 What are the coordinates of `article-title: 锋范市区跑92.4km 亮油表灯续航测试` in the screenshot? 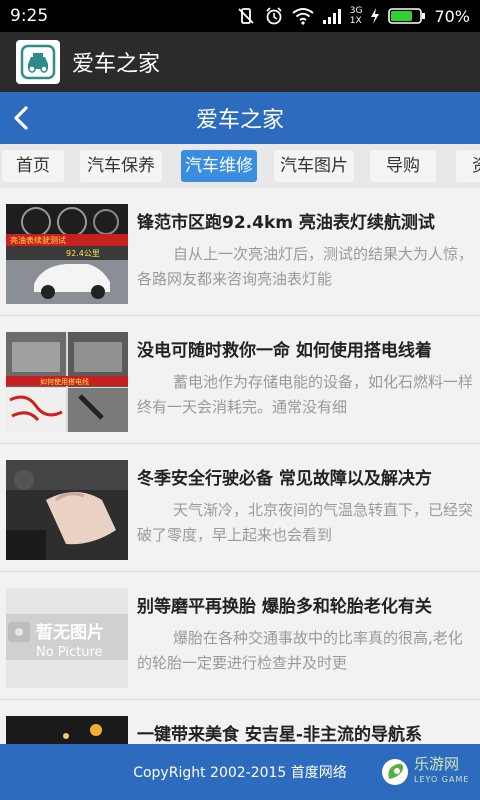 It's located at (286, 223).